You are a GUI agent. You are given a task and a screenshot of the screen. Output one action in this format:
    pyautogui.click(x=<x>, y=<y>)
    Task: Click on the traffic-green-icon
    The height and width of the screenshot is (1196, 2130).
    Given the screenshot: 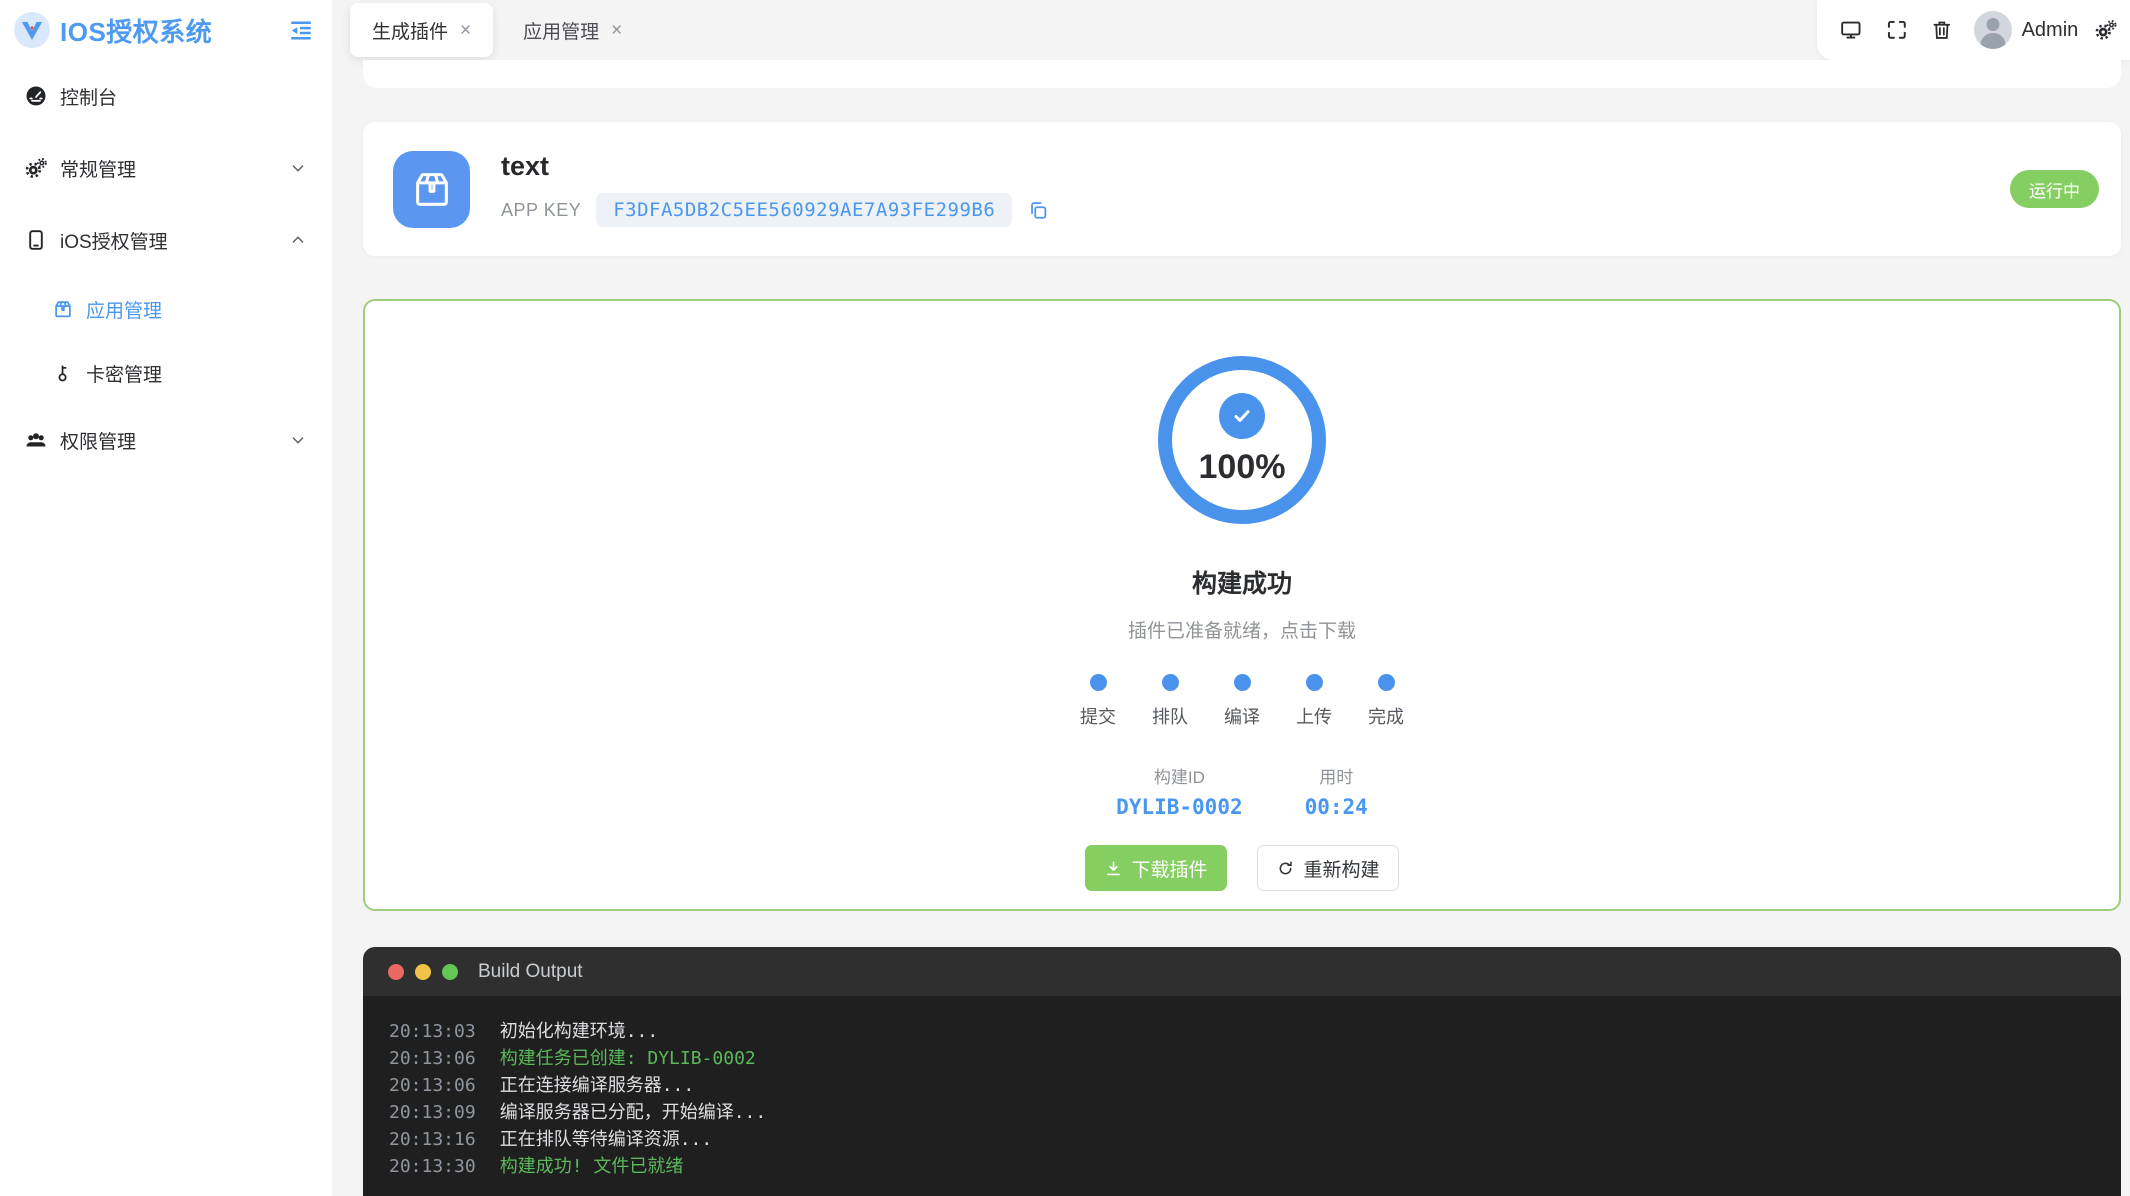 What is the action you would take?
    pyautogui.click(x=450, y=971)
    